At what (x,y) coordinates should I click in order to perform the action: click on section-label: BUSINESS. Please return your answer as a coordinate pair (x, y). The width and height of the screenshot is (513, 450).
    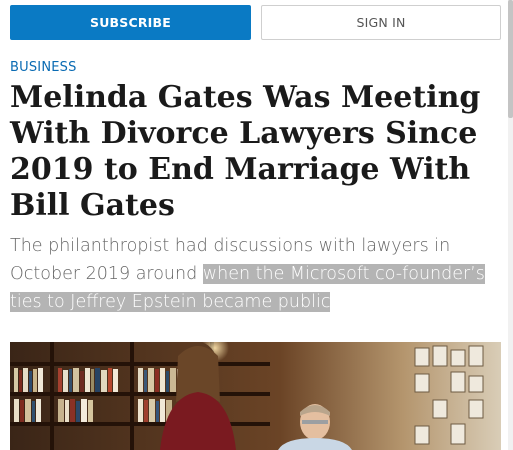
    Looking at the image, I should click on (43, 67).